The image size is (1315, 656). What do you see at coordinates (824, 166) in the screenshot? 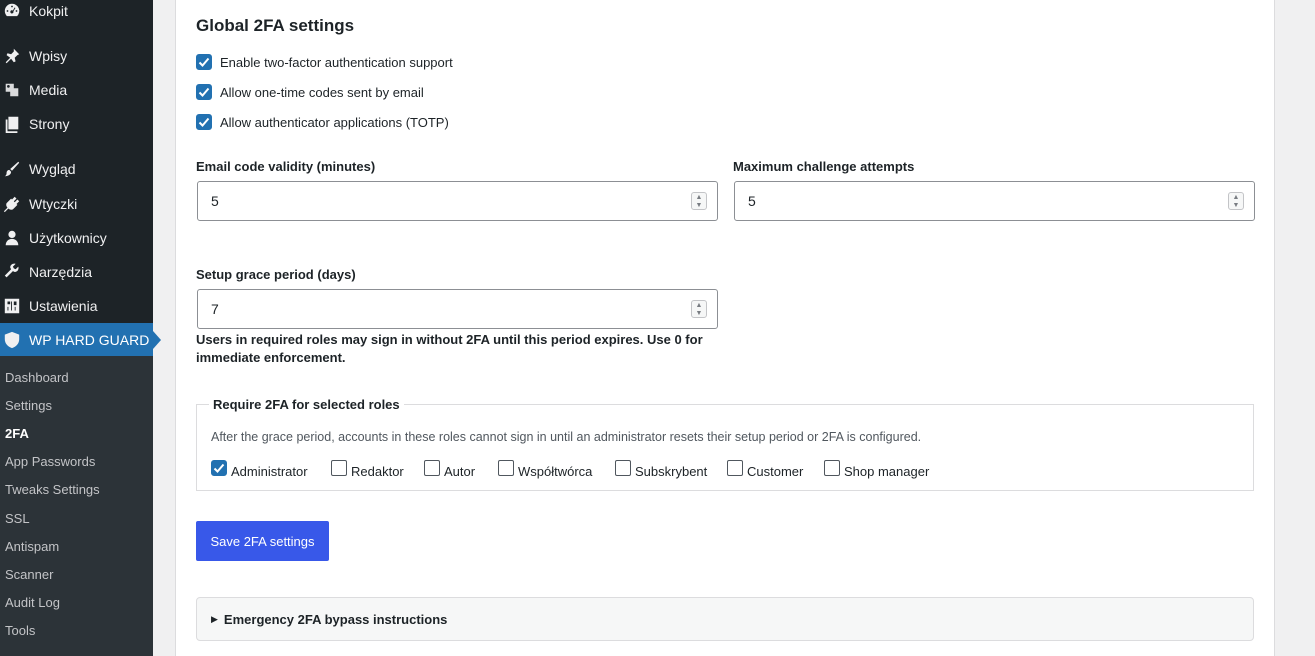
I see `max-attempts-label: Maximum challenge attempts` at bounding box center [824, 166].